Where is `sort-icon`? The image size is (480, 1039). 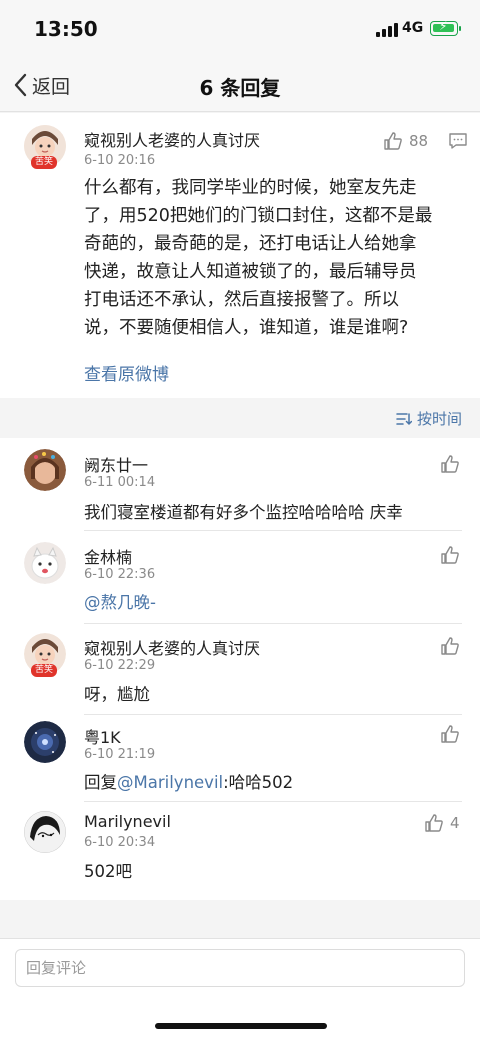 sort-icon is located at coordinates (404, 418).